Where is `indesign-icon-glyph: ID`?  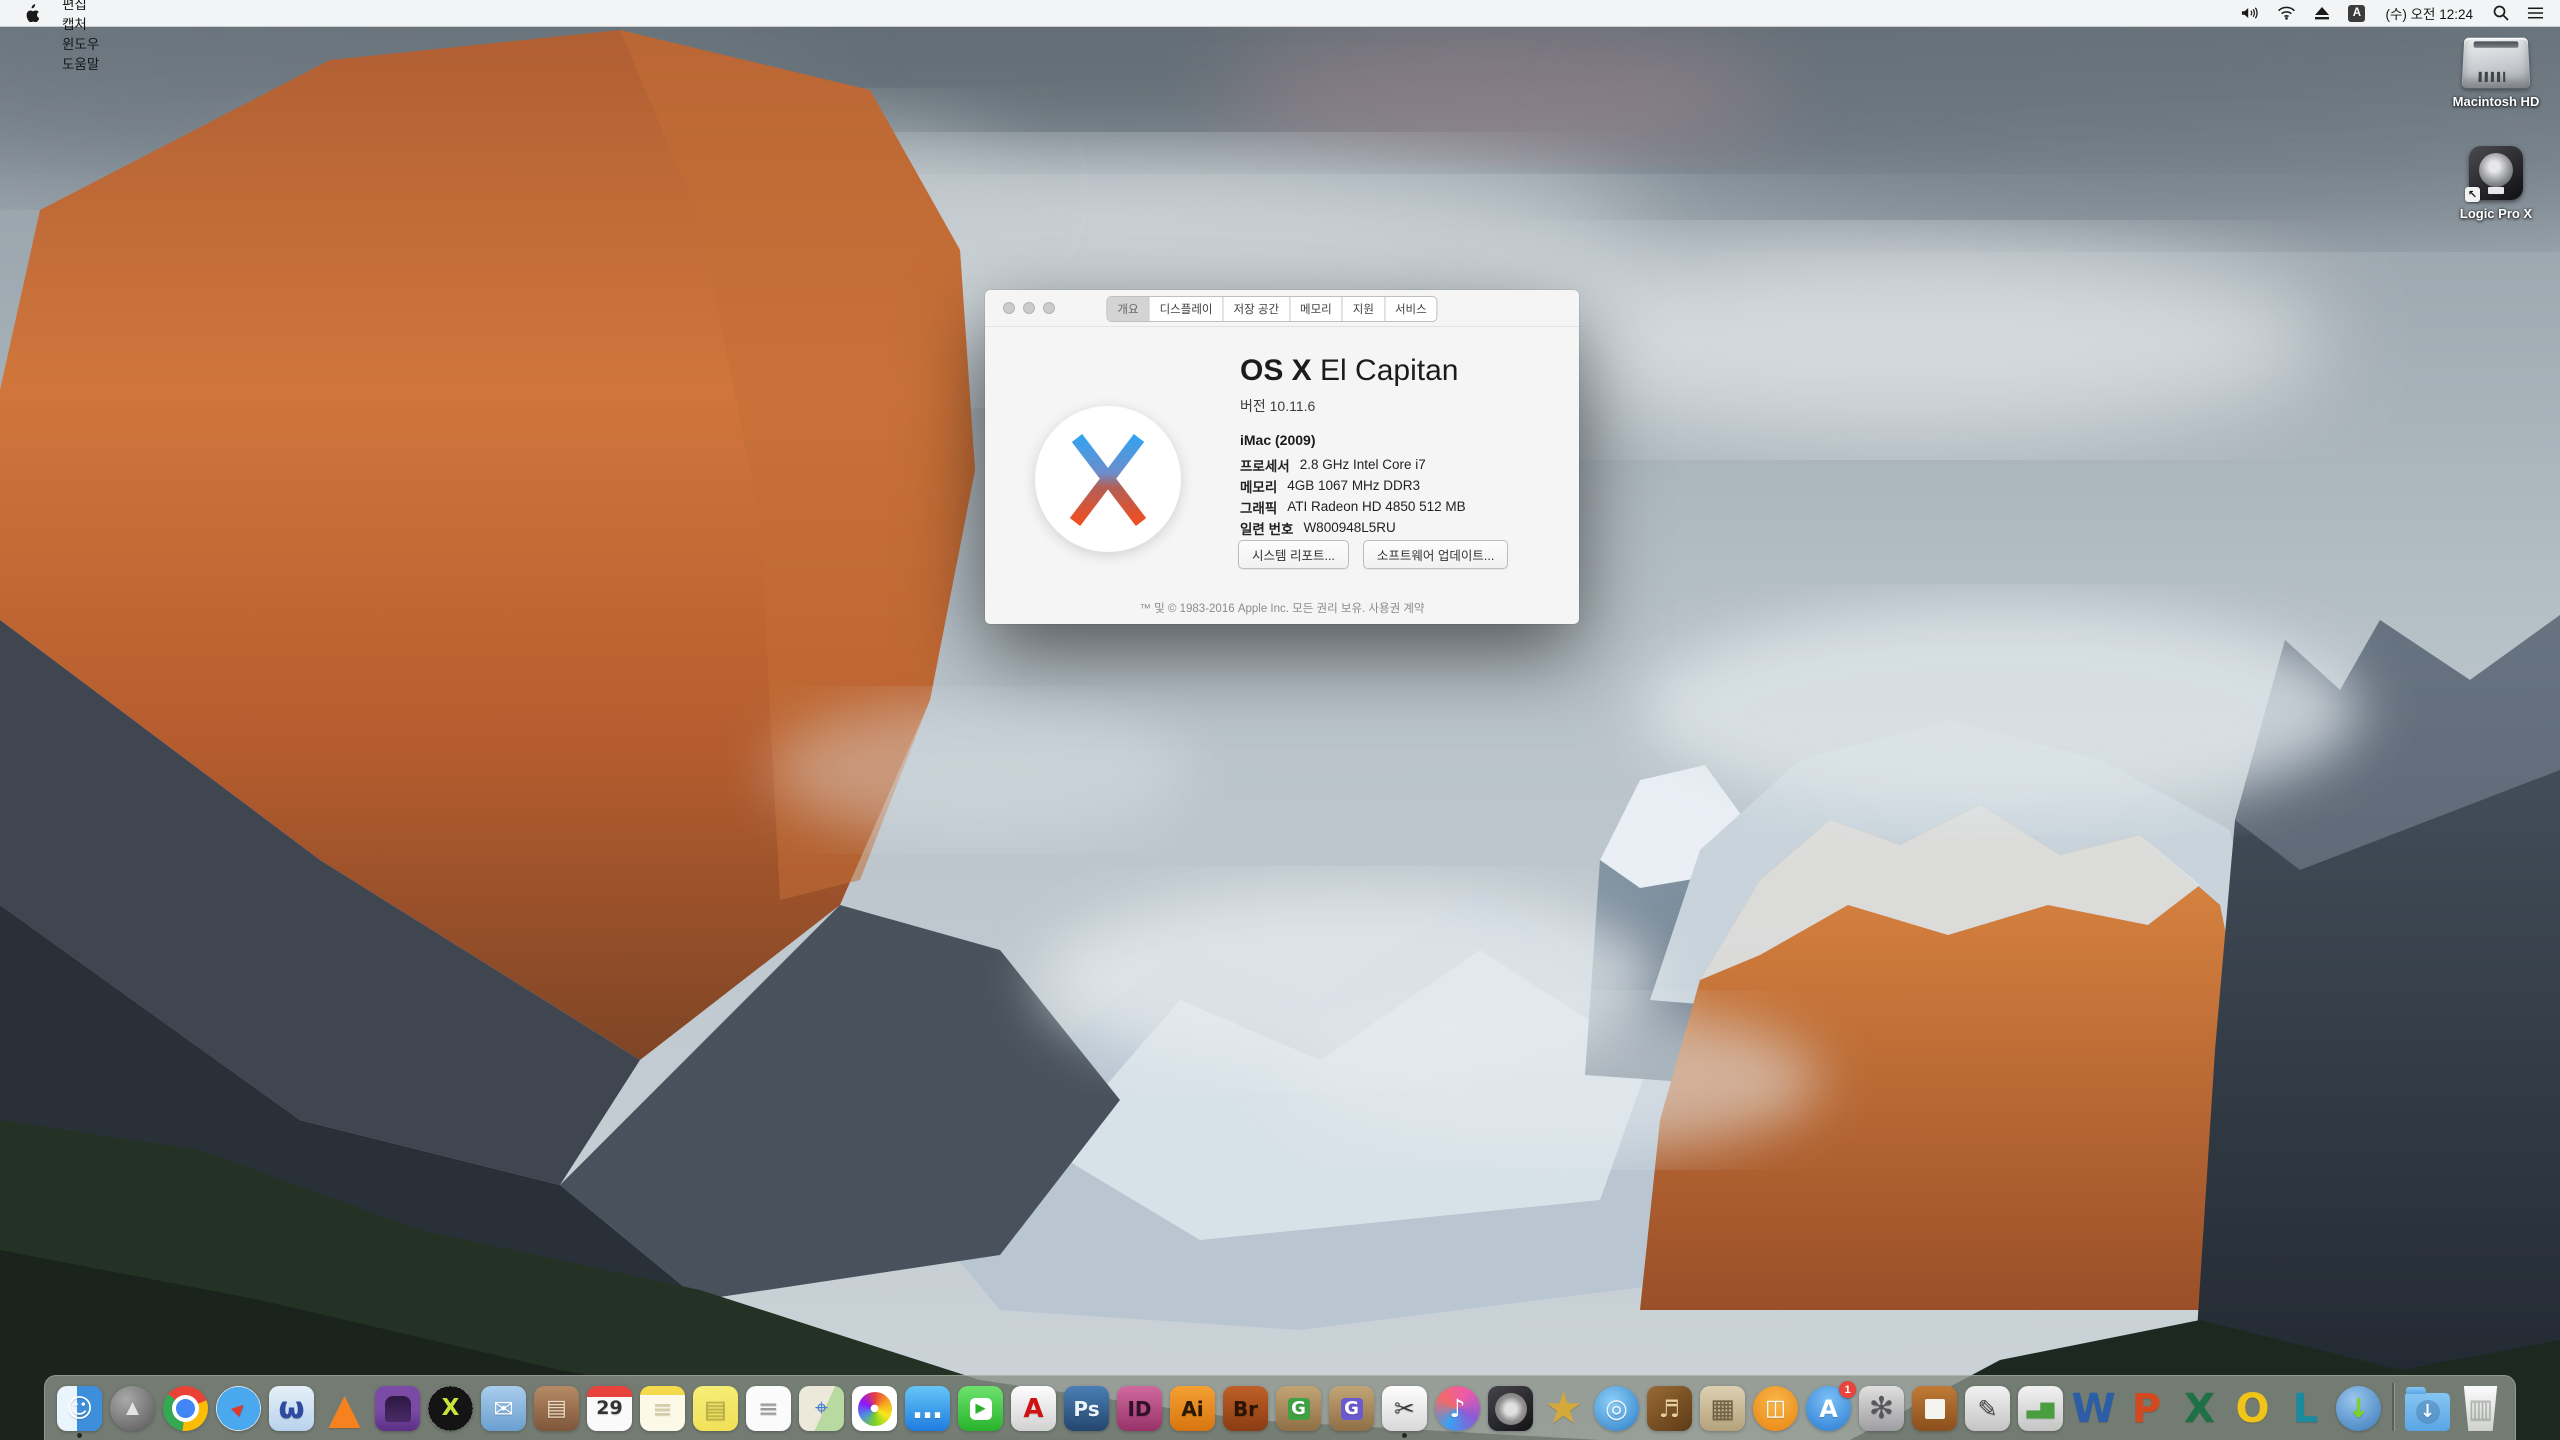 indesign-icon-glyph: ID is located at coordinates (1139, 1408).